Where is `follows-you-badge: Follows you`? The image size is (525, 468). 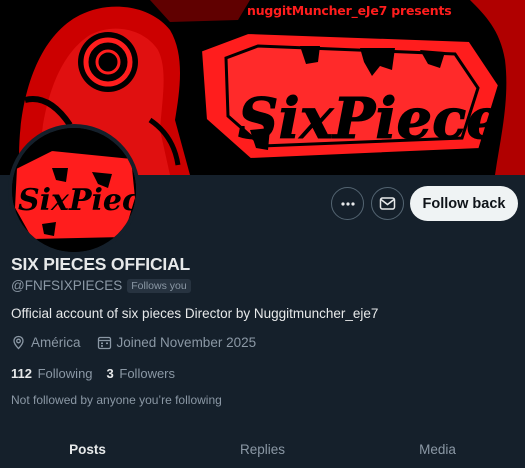 follows-you-badge: Follows you is located at coordinates (159, 285).